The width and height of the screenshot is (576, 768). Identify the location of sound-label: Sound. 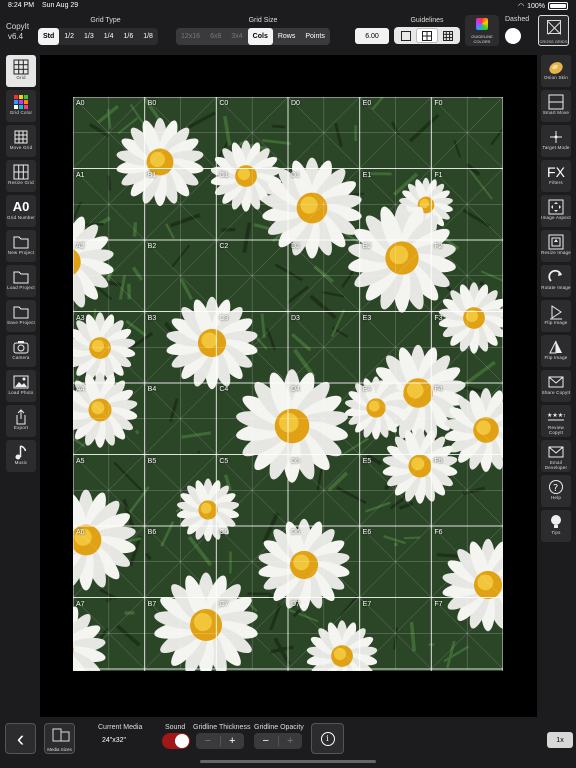
(175, 727).